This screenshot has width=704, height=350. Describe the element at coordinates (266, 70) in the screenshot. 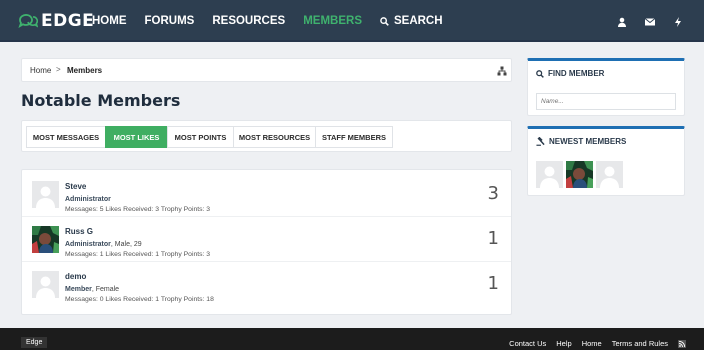

I see `breadcrumb: Home > Members` at that location.